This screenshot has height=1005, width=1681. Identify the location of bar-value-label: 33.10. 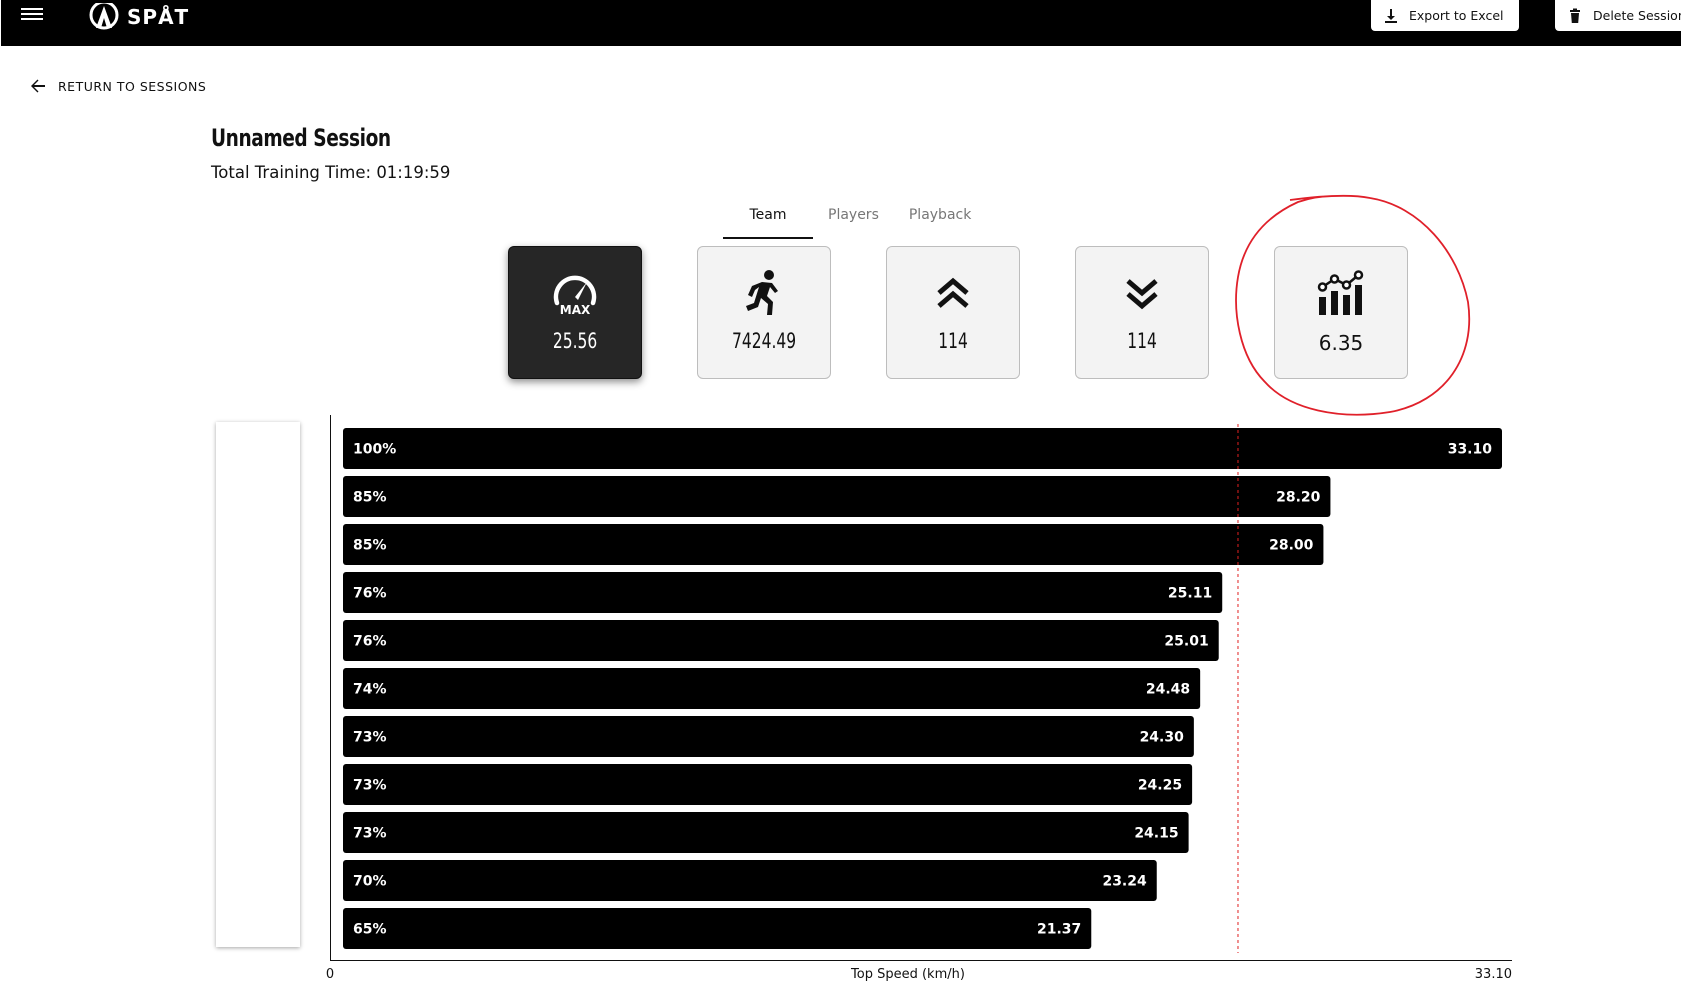
(1470, 450).